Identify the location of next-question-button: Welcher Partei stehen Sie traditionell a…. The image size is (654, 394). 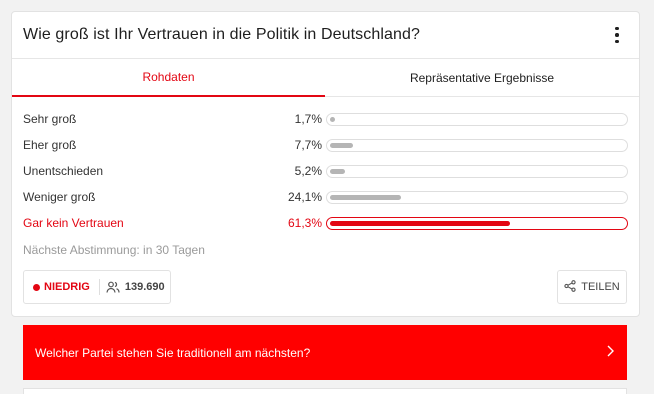
(325, 352).